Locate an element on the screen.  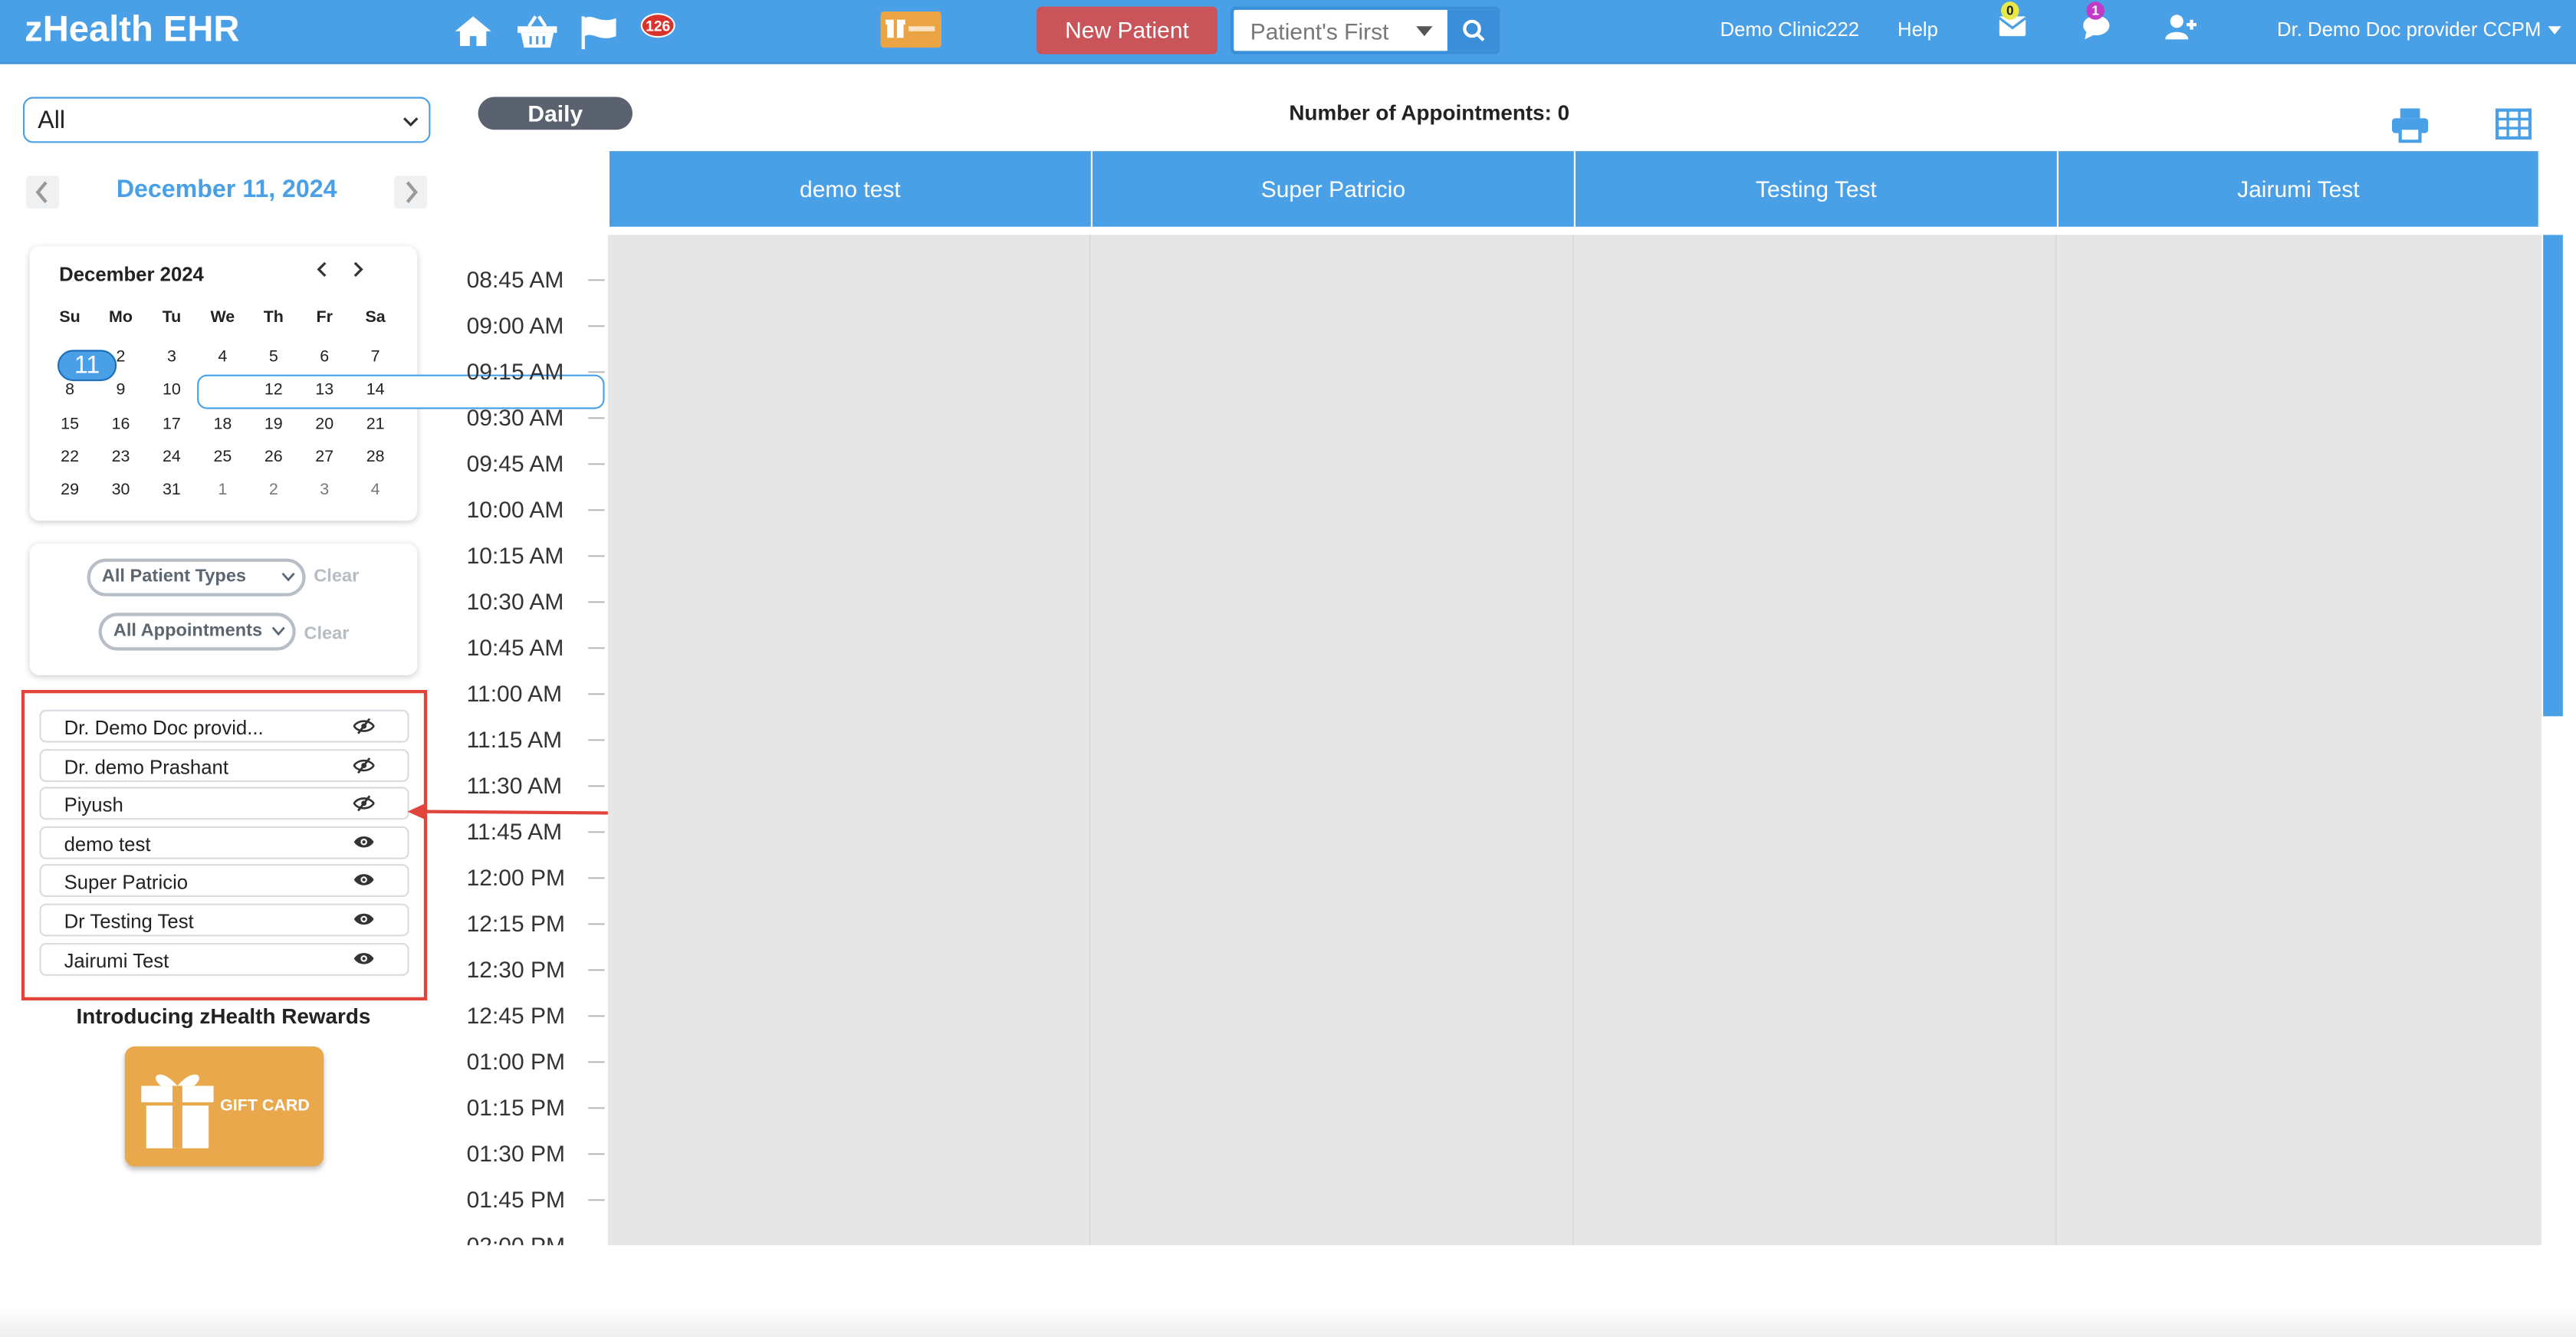
chevron-left-icon is located at coordinates (41, 192).